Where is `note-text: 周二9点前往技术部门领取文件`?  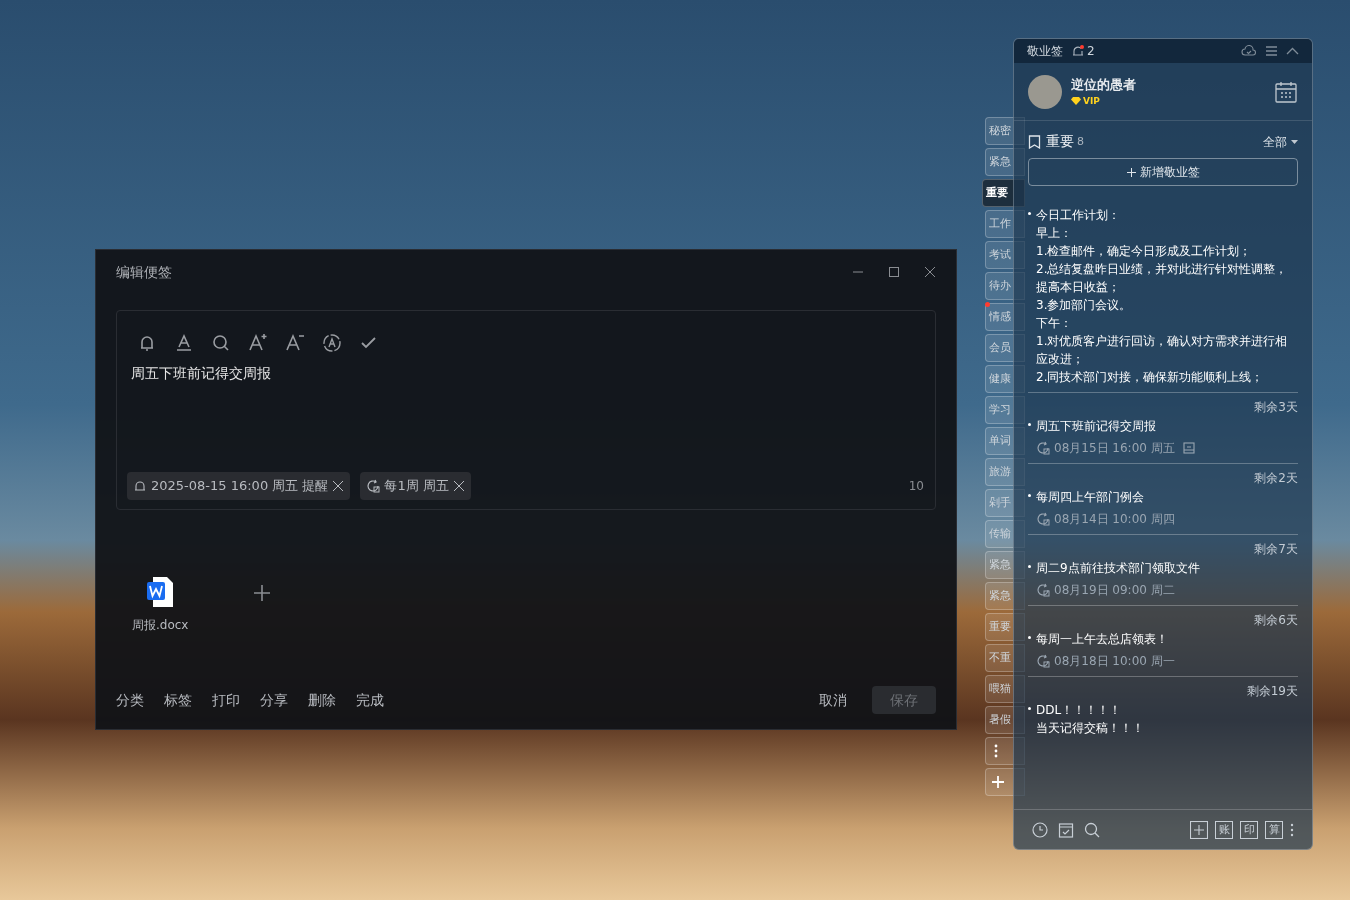
note-text: 周二9点前往技术部门领取文件 is located at coordinates (1118, 568).